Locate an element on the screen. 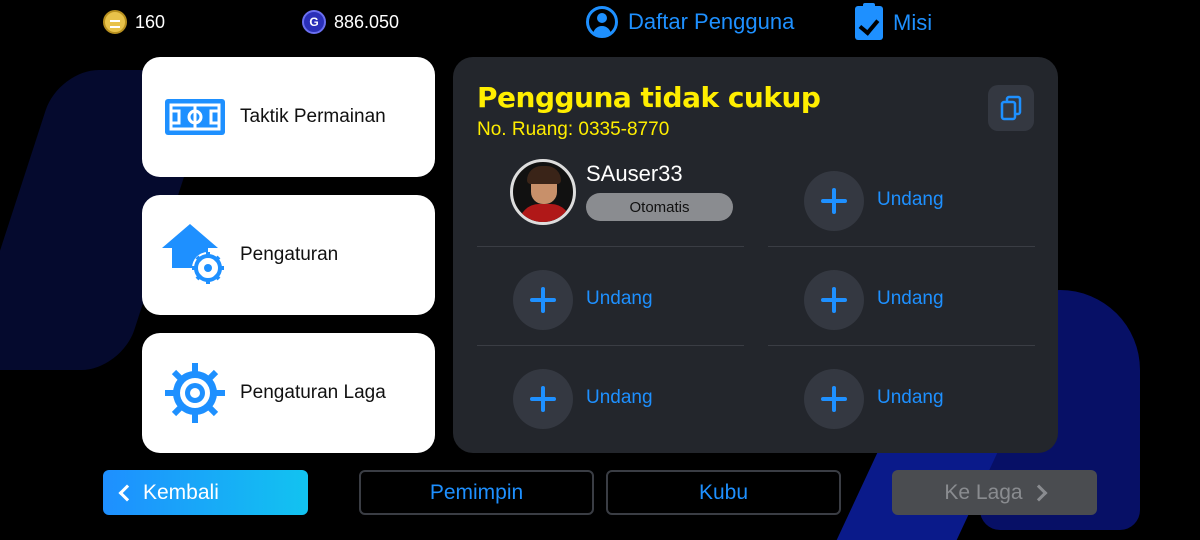 Image resolution: width=1200 pixels, height=540 pixels. top-bar: 160 G 886.050 Daftar Pengguna Misi is located at coordinates (600, 24).